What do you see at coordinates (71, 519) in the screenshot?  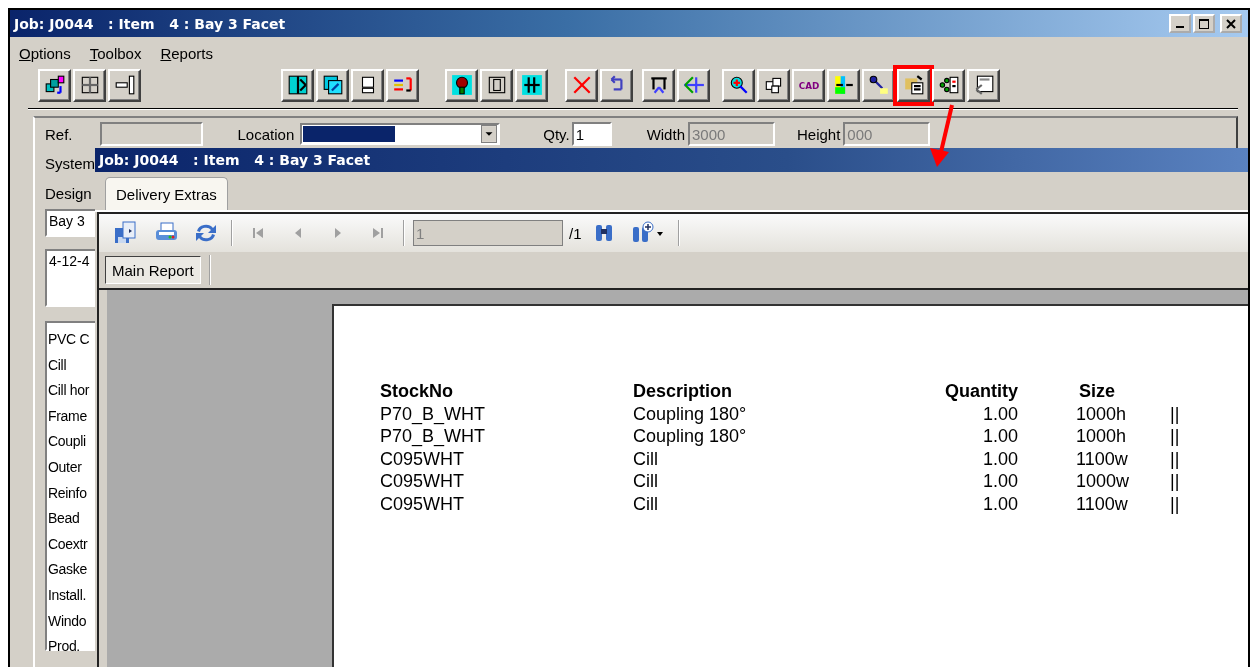 I see `list-item: Bead` at bounding box center [71, 519].